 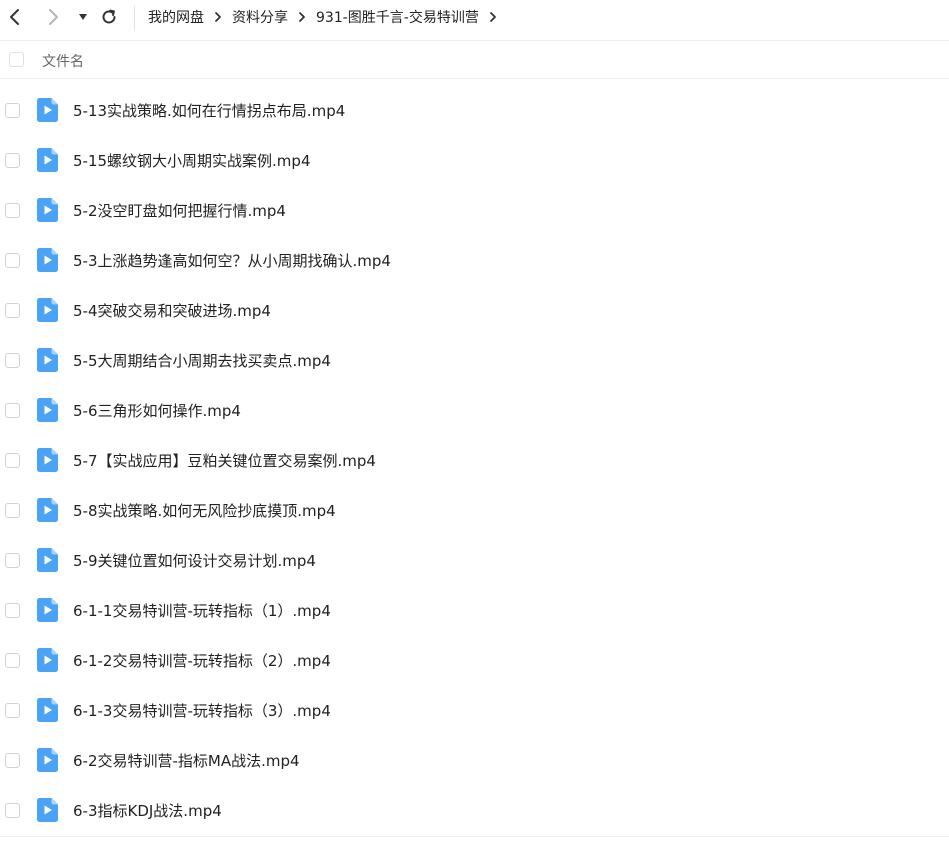 What do you see at coordinates (474, 611) in the screenshot?
I see `file-row: 6-1-1交易特训营-玩转指标（1）.mp4` at bounding box center [474, 611].